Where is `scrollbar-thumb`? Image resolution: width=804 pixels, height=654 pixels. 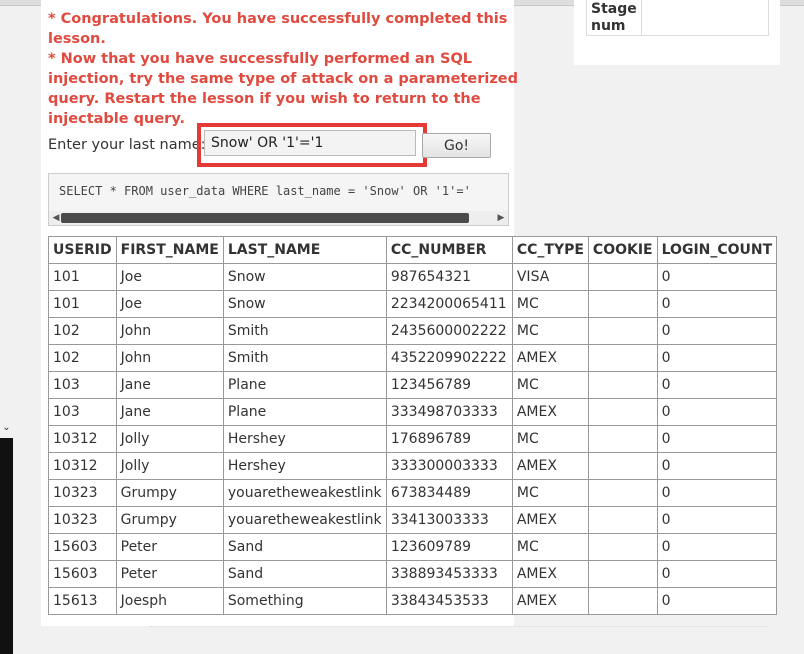 scrollbar-thumb is located at coordinates (265, 218).